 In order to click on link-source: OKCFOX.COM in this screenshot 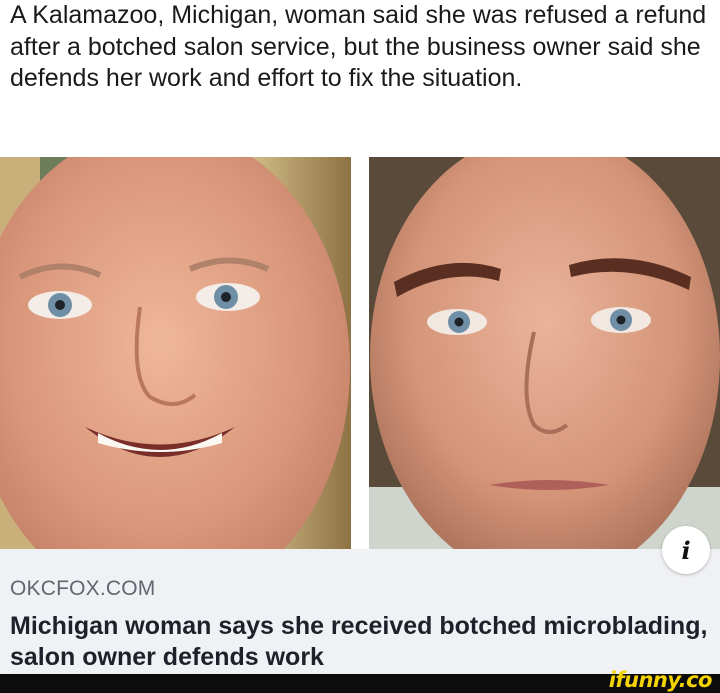, I will do `click(83, 588)`.